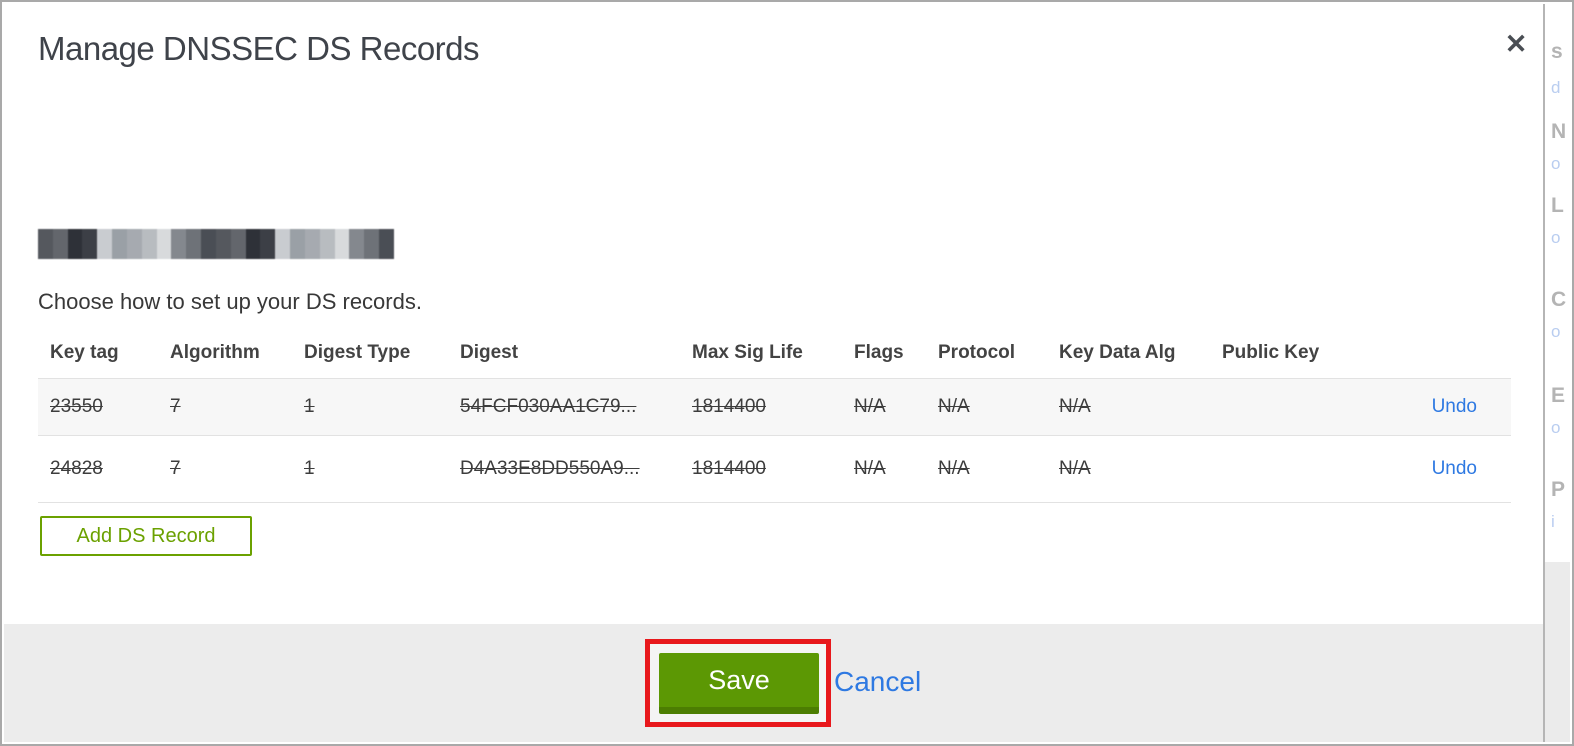  Describe the element at coordinates (1559, 299) in the screenshot. I see `background-text-fragment: C` at that location.